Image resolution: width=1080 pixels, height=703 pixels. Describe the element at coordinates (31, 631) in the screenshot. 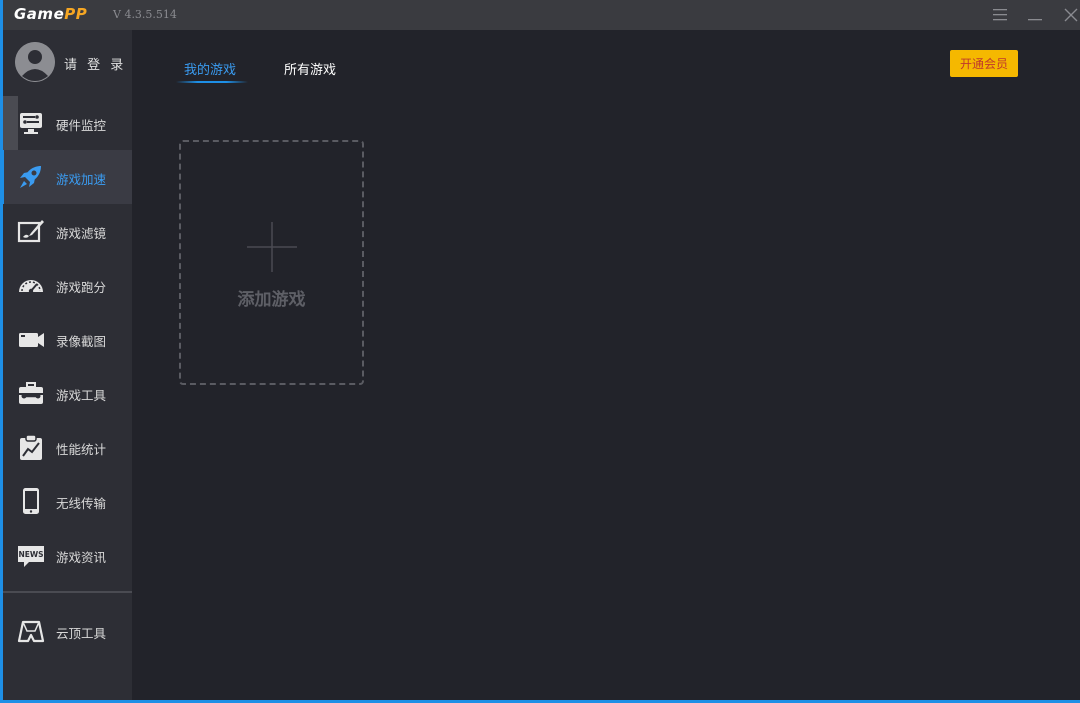

I see `cloud-tool-icon` at that location.